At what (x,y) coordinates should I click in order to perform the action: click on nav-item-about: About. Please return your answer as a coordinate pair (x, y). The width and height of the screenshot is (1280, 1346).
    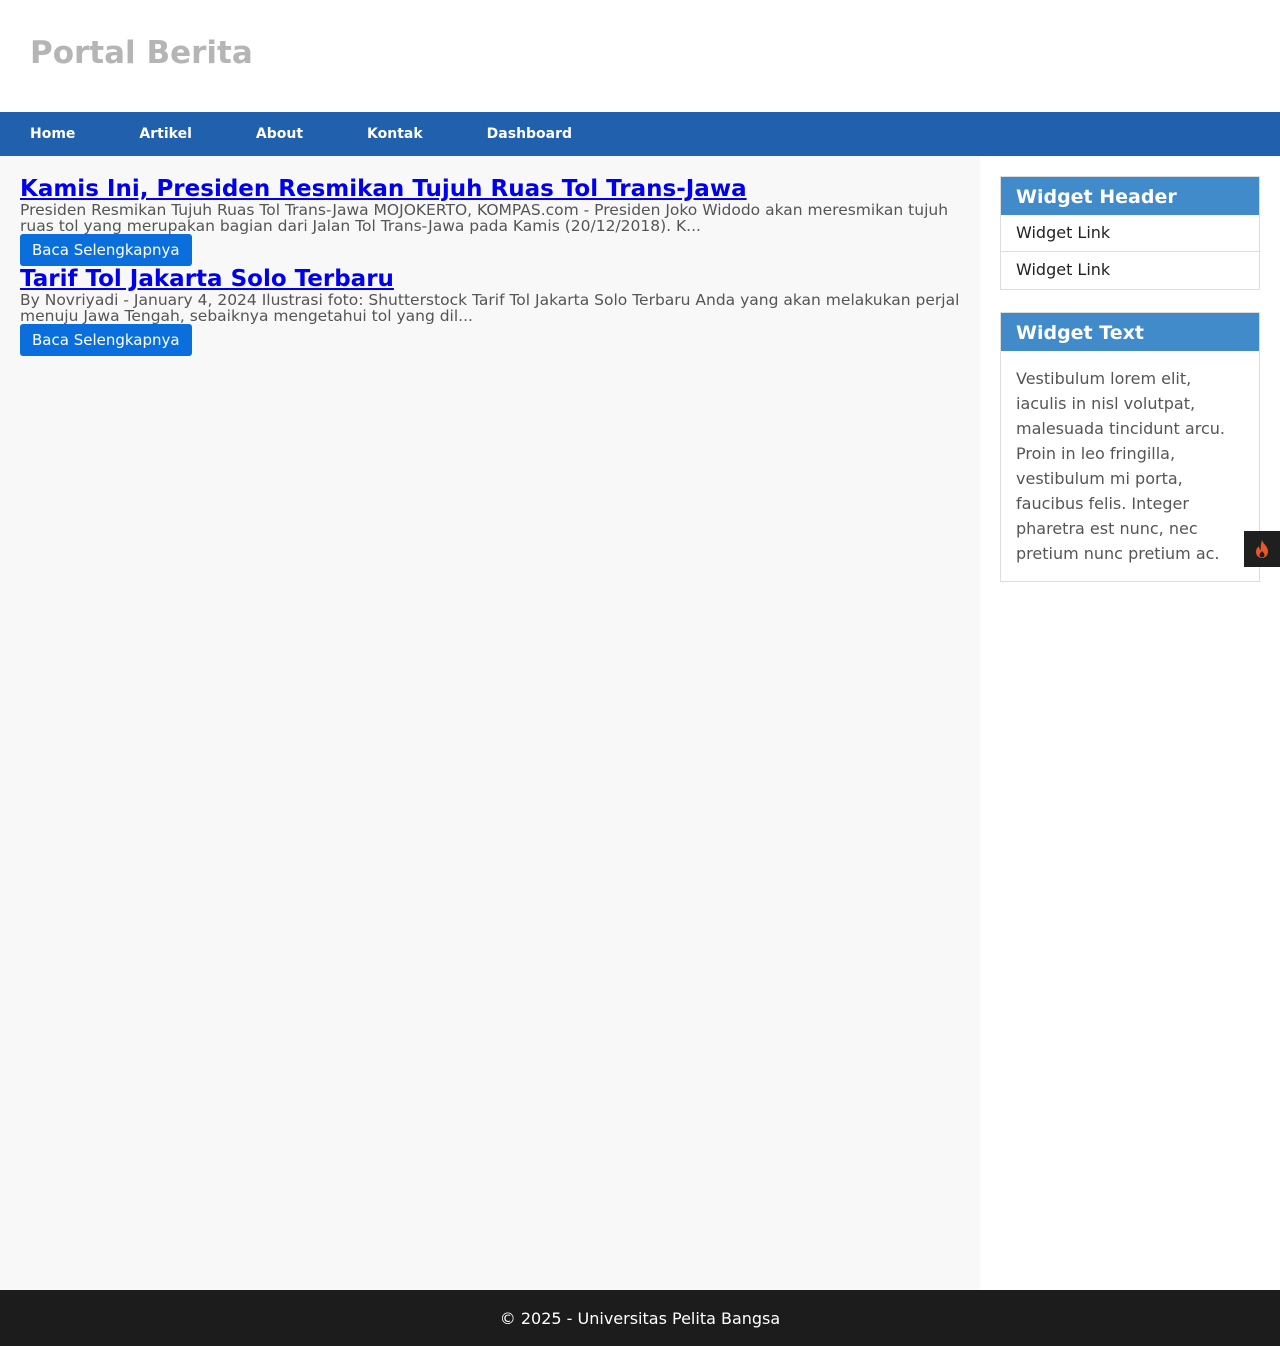
    Looking at the image, I should click on (279, 134).